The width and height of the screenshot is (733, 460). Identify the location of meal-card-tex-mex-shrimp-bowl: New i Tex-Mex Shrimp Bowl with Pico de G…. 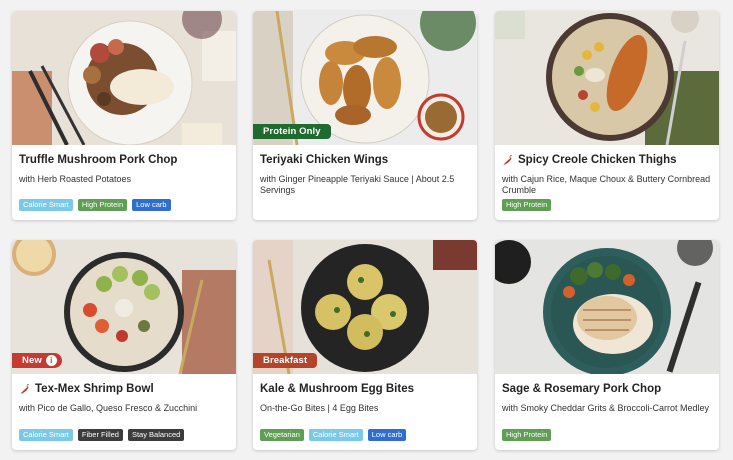
(124, 345).